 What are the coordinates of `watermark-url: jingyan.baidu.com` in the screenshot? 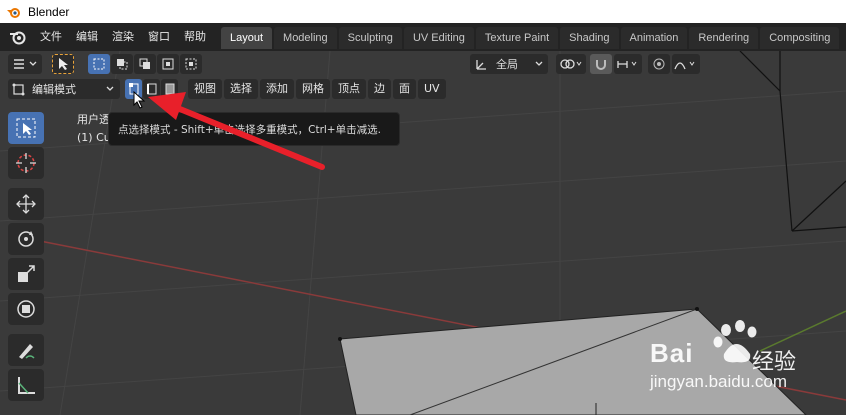 It's located at (719, 381).